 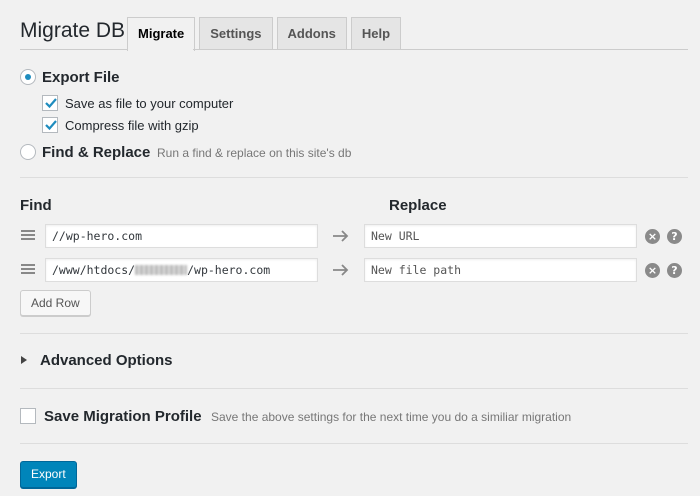 What do you see at coordinates (354, 49) in the screenshot?
I see `tabs-divider` at bounding box center [354, 49].